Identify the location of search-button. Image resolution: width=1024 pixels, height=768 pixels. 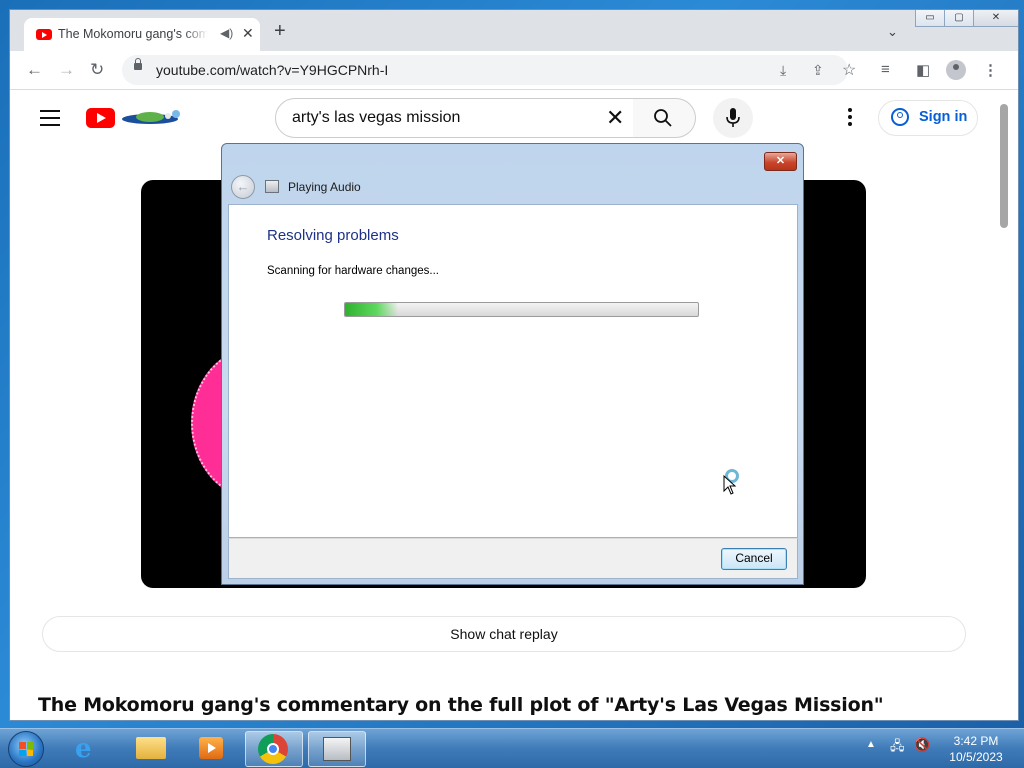
(664, 118).